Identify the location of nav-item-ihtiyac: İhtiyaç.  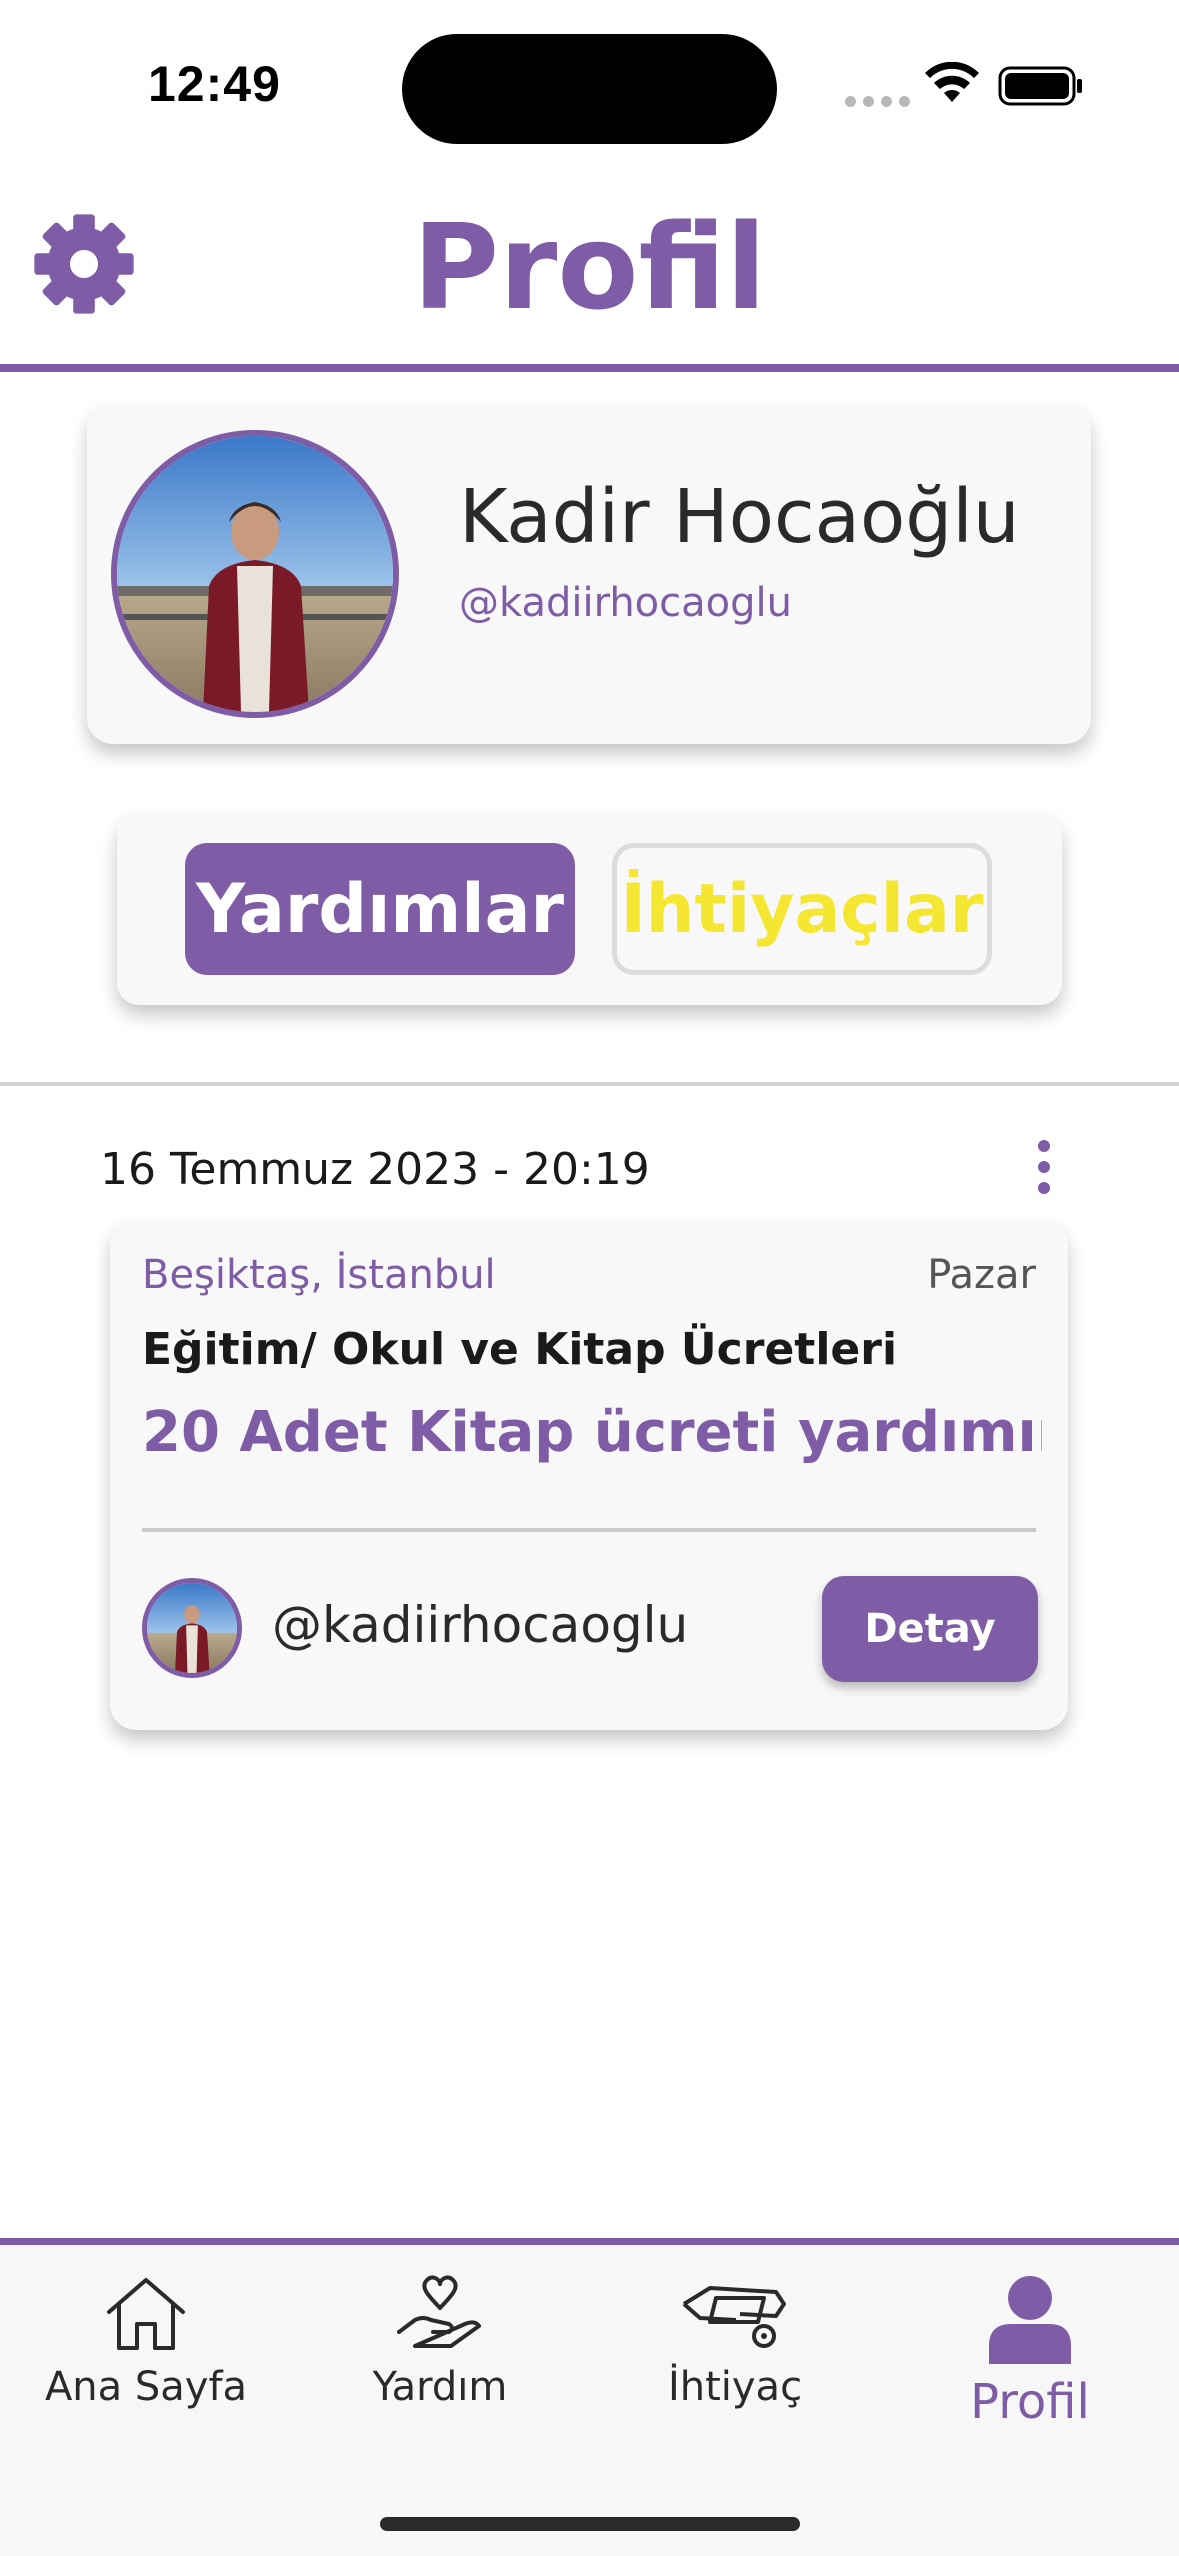
(735, 2342).